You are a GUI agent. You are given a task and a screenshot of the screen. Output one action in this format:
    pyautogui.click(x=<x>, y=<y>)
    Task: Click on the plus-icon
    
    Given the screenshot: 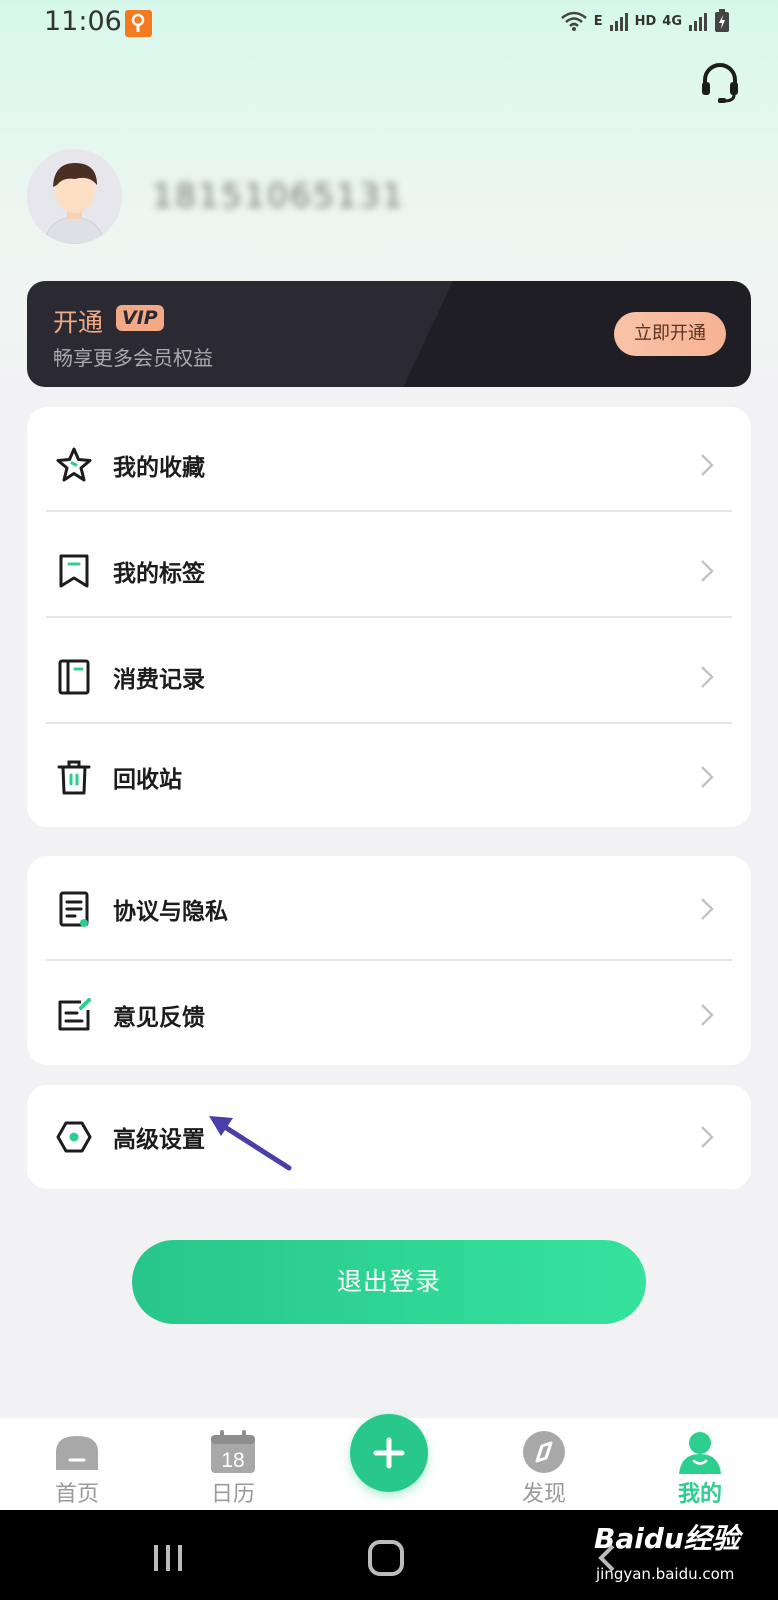 What is the action you would take?
    pyautogui.click(x=389, y=1453)
    